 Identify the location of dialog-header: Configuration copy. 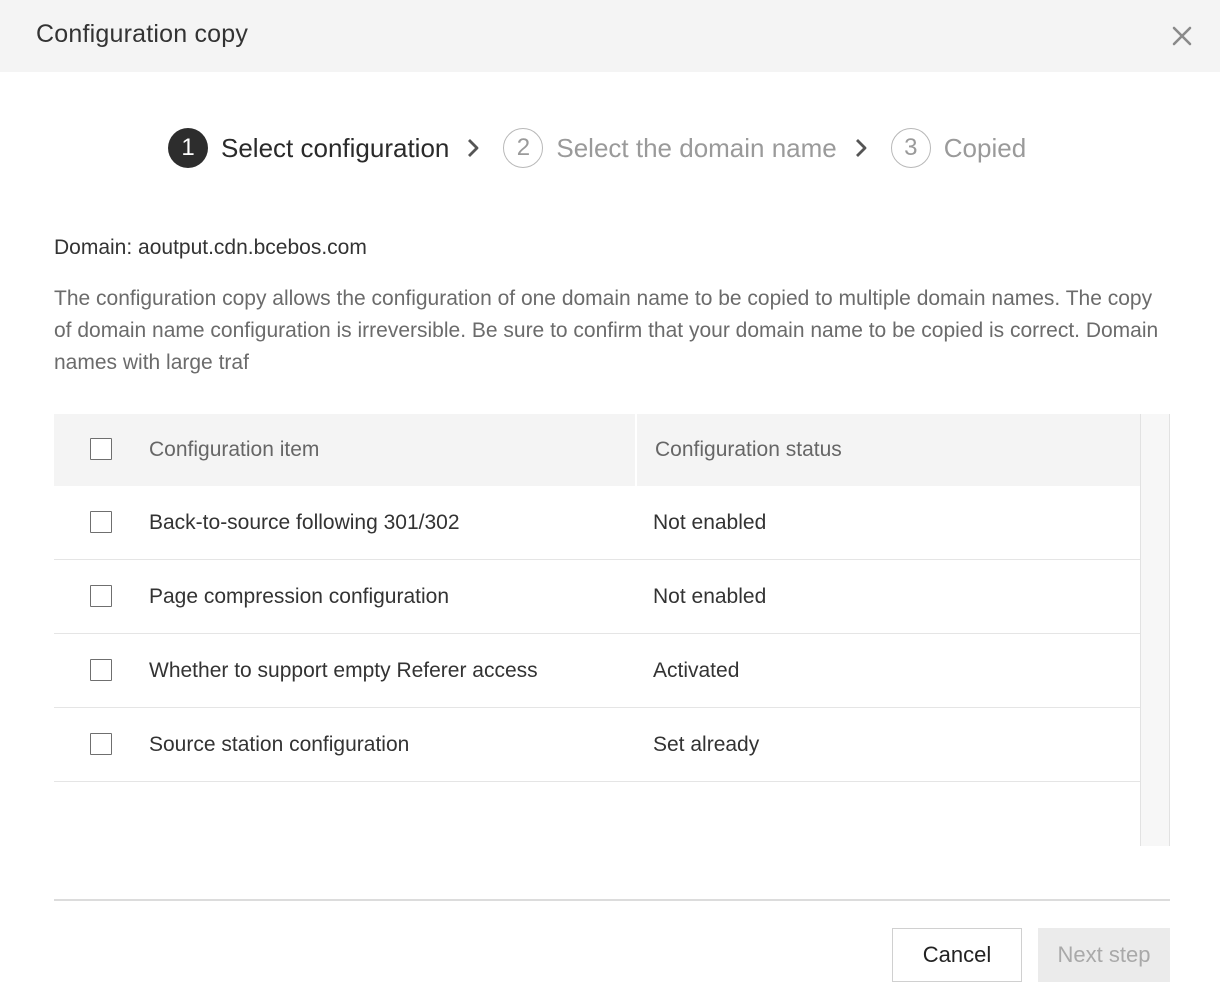
(610, 36).